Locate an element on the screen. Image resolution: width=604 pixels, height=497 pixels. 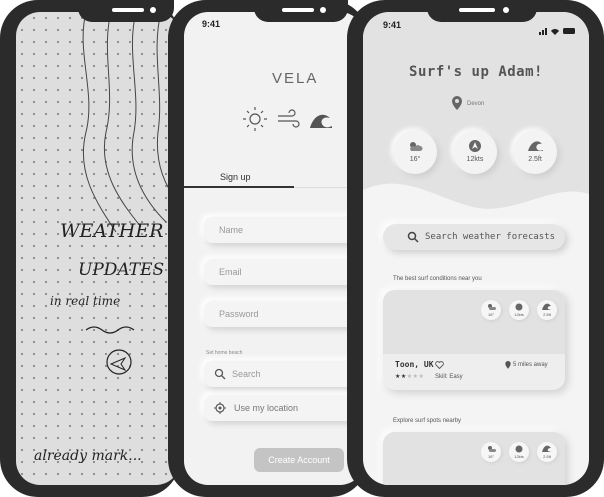
header-background is located at coordinates (476, 110).